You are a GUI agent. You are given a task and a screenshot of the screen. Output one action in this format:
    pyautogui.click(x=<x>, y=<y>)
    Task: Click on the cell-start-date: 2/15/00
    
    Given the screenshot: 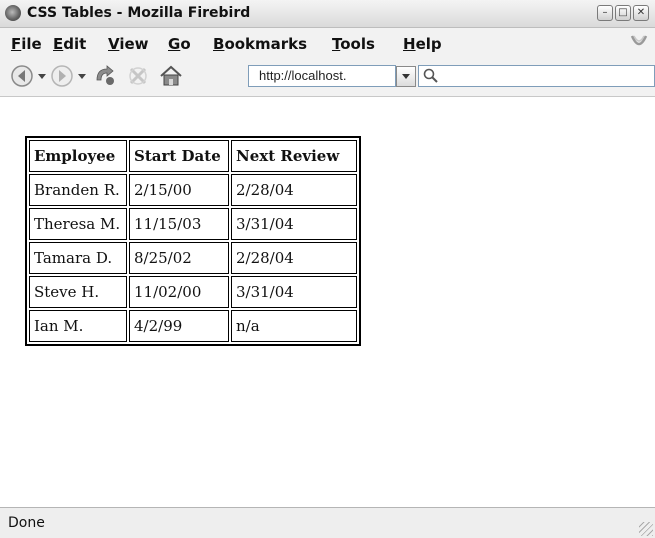 What is the action you would take?
    pyautogui.click(x=179, y=190)
    